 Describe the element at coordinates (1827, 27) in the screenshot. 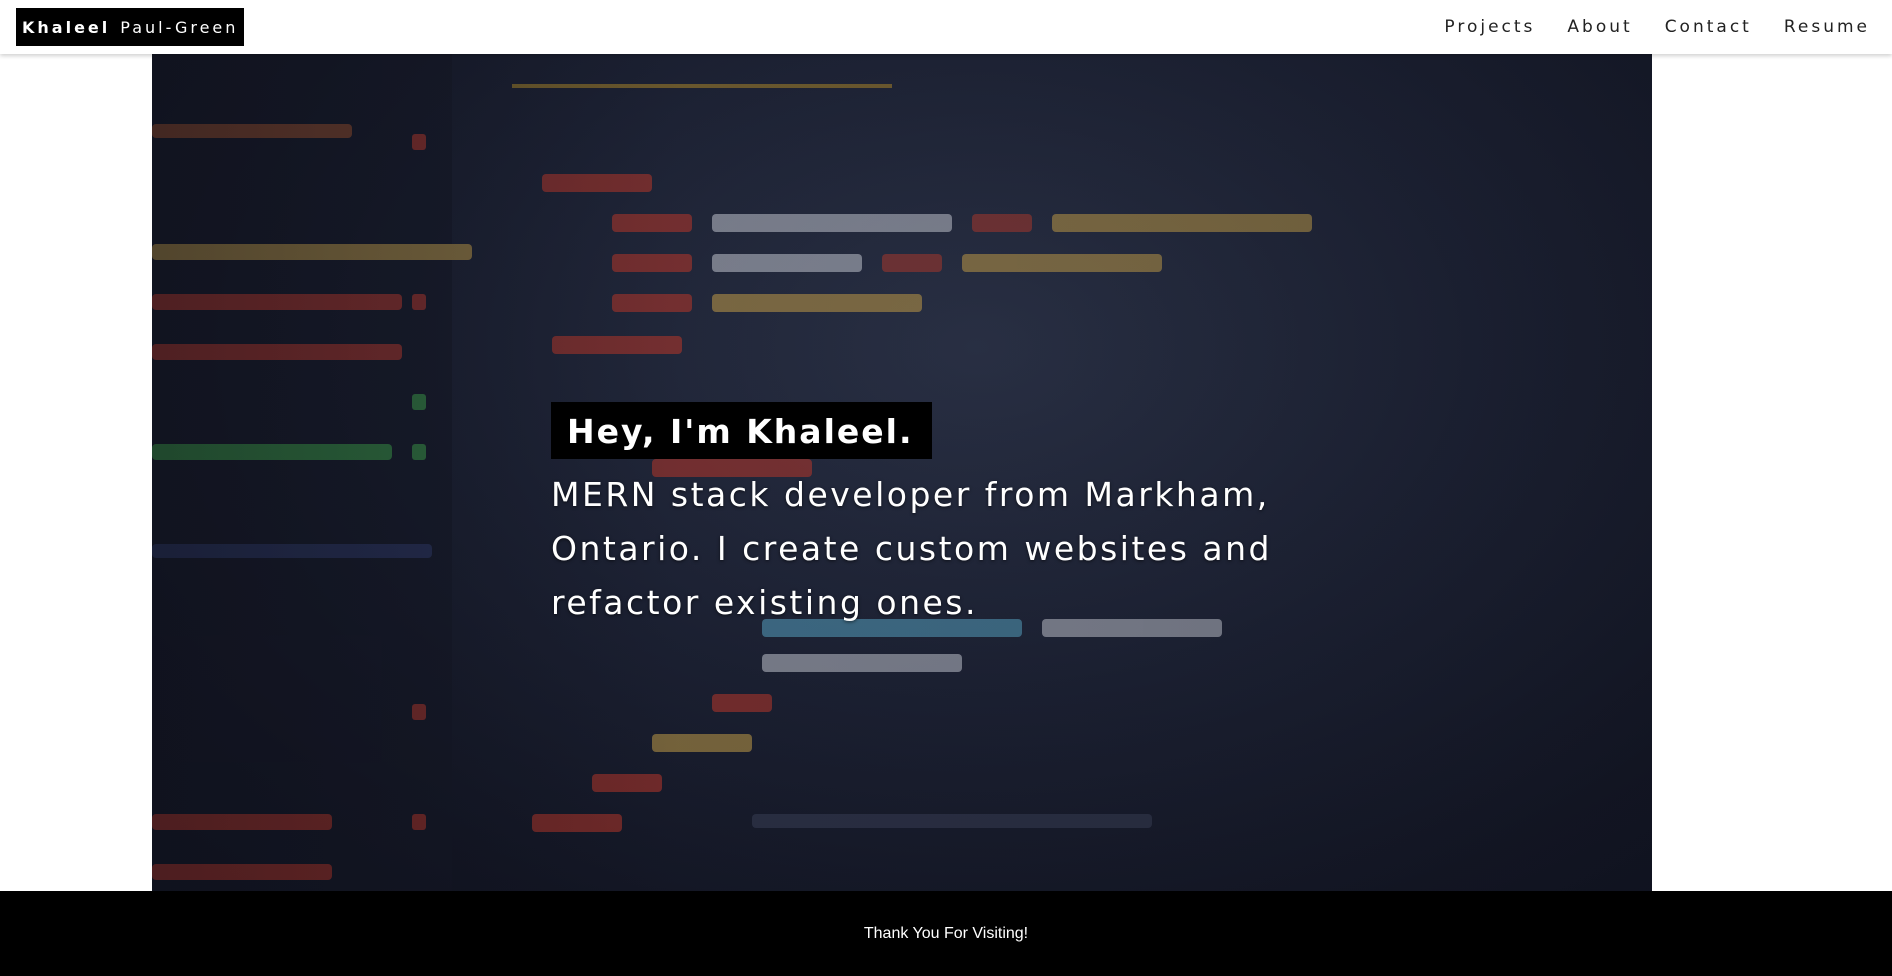

I see `nav-link-resume: Resume` at that location.